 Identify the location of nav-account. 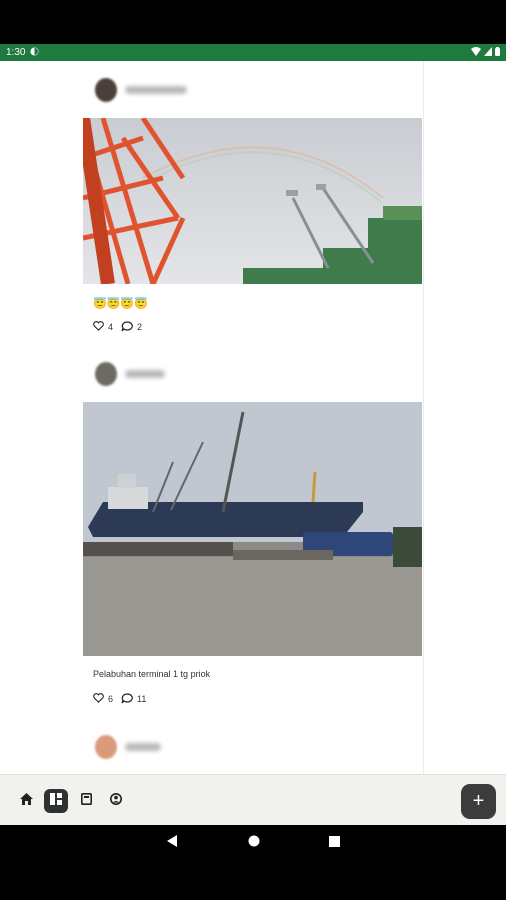
(116, 801).